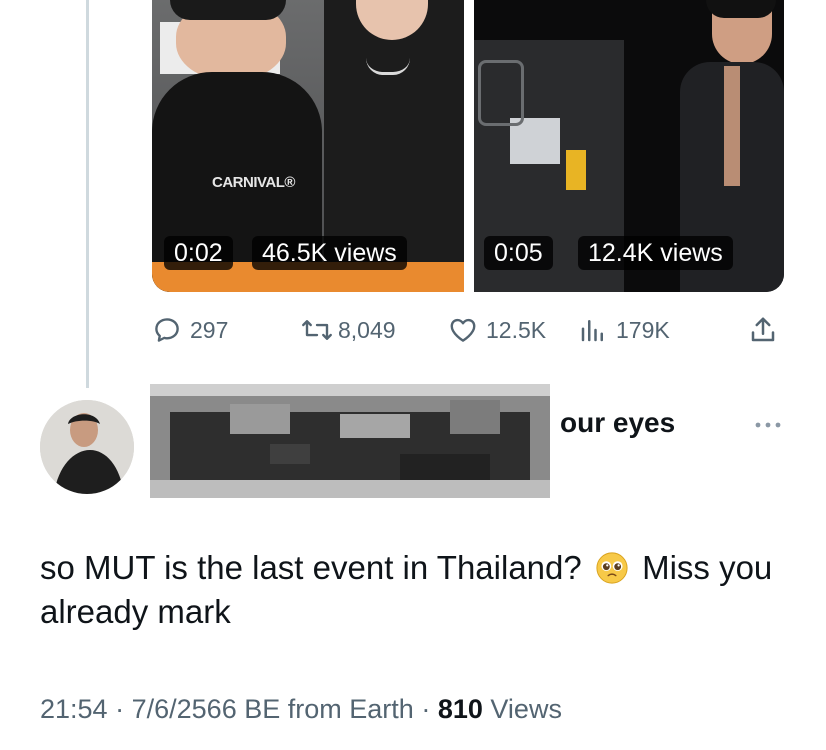  Describe the element at coordinates (253, 182) in the screenshot. I see `shirt-print: CARNIVAL®` at that location.